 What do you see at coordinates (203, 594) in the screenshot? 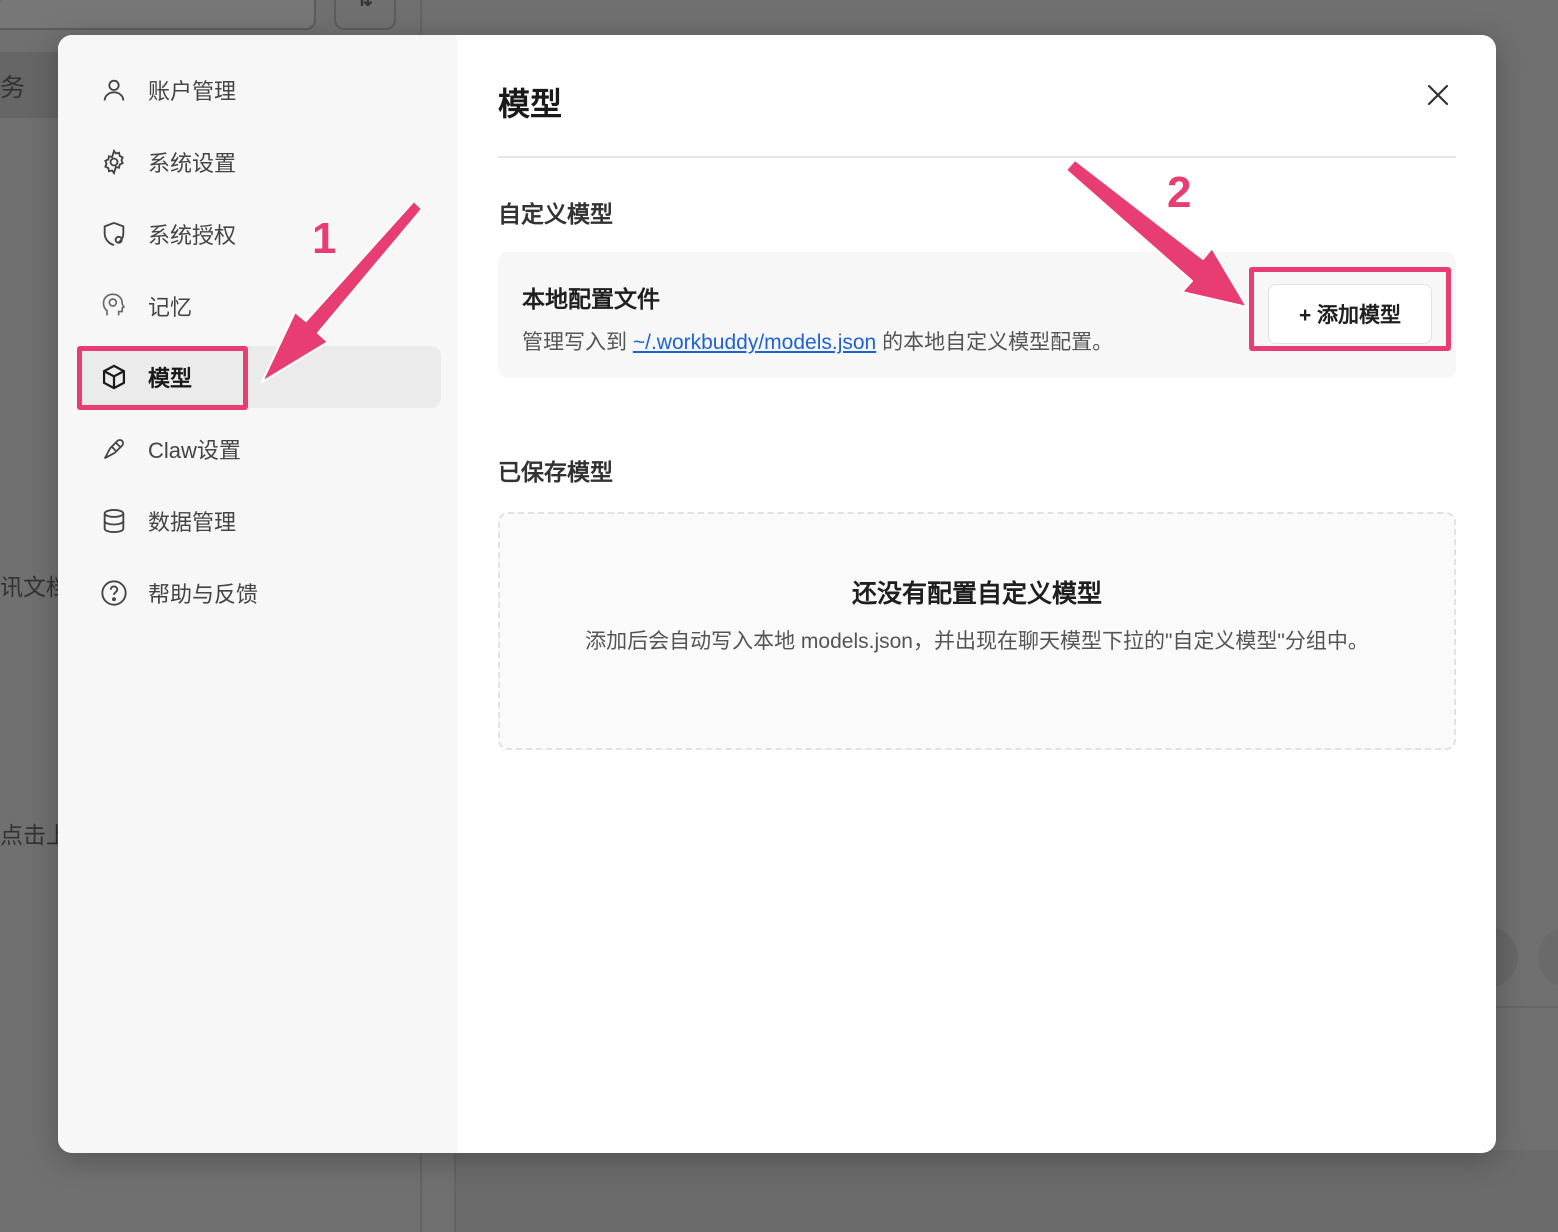
I see `sidebar-item-label: 帮助与反馈` at bounding box center [203, 594].